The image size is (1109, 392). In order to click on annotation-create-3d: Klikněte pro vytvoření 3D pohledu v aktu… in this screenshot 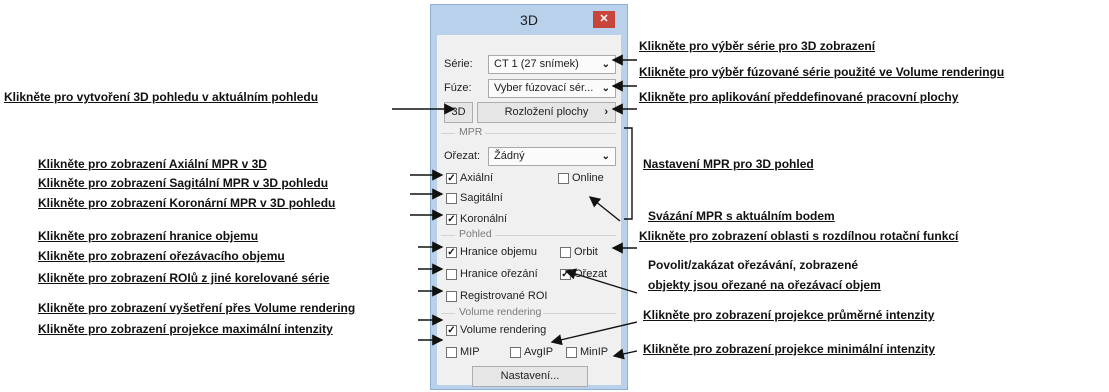, I will do `click(161, 97)`.